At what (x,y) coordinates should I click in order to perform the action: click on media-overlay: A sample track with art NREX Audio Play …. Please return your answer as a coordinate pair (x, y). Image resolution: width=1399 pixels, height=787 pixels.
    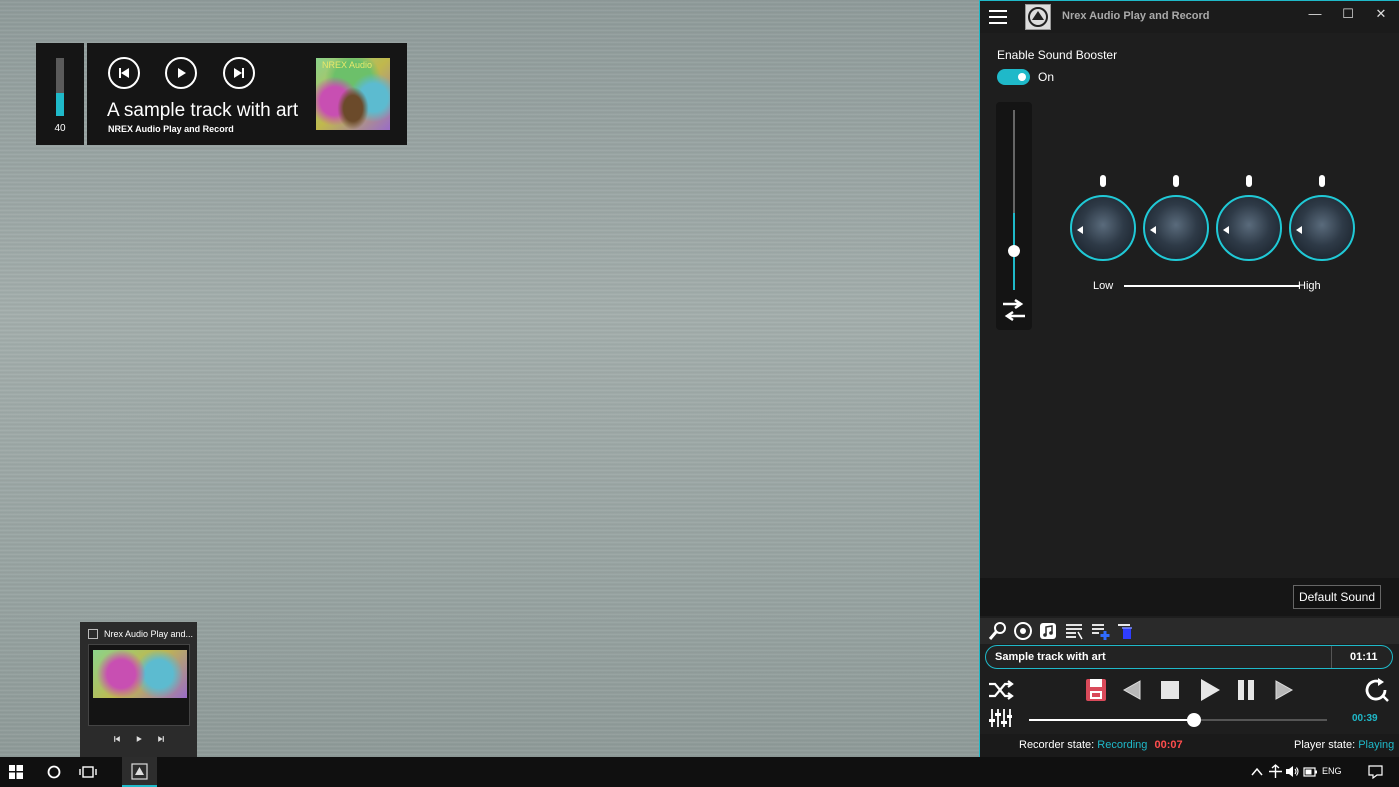
    Looking at the image, I should click on (247, 94).